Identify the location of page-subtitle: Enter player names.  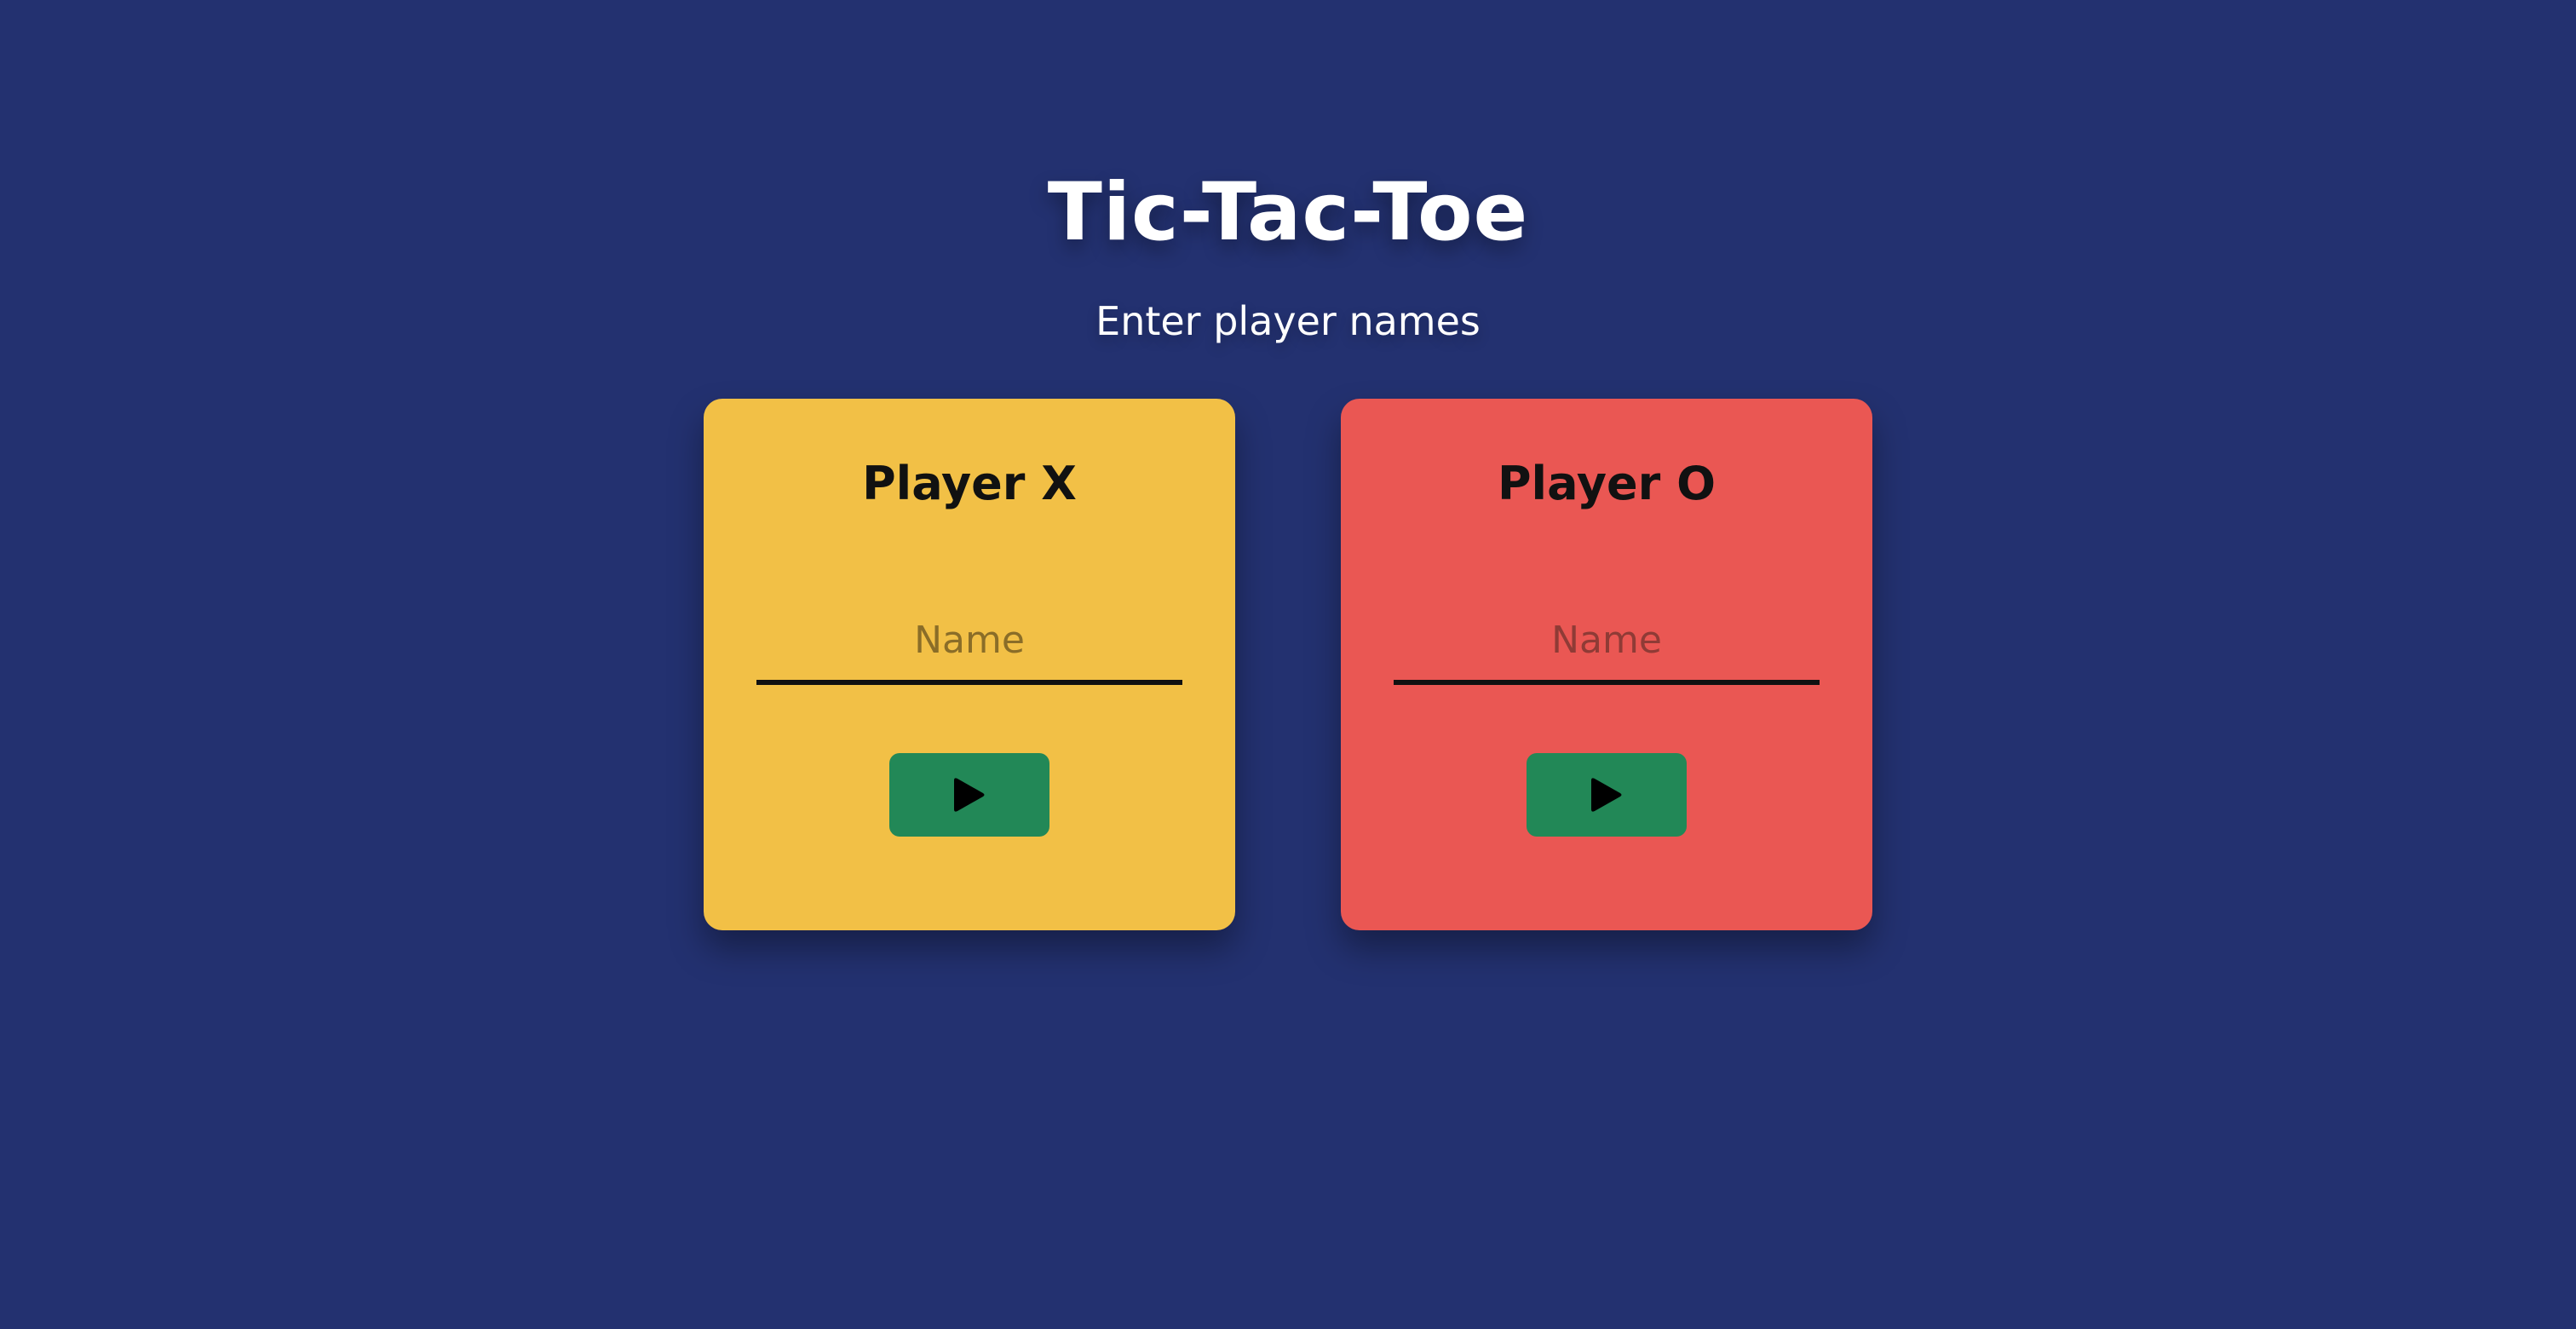
(1288, 321).